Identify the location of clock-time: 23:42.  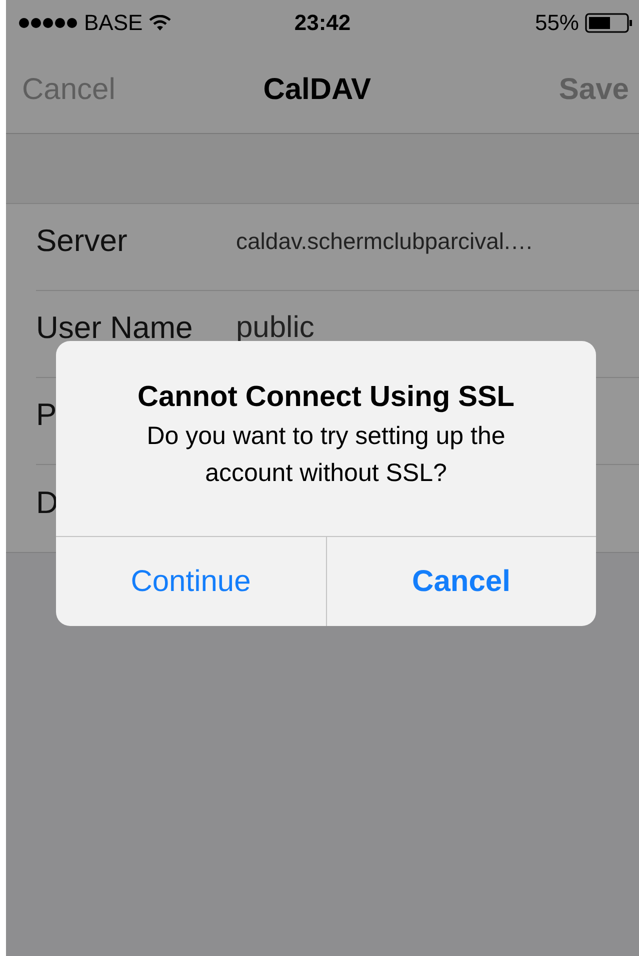
(322, 23).